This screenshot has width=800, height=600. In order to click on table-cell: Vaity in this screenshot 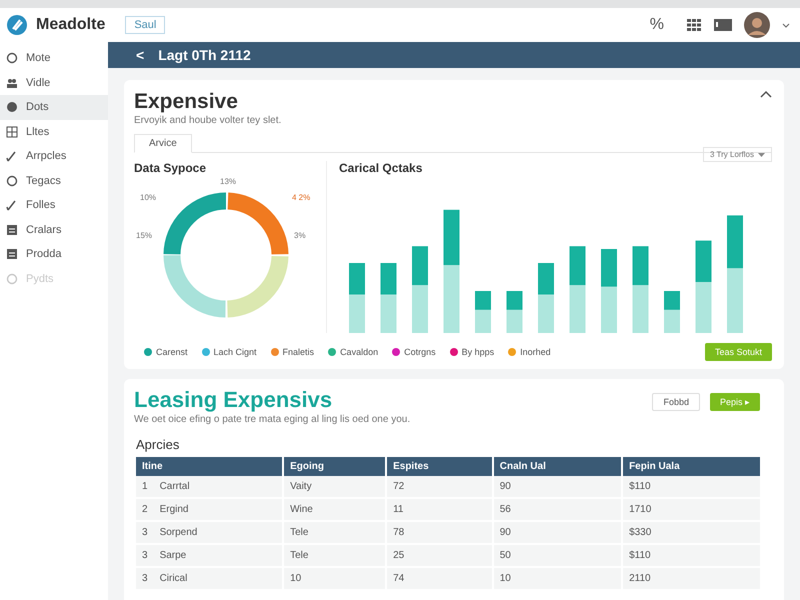, I will do `click(301, 486)`.